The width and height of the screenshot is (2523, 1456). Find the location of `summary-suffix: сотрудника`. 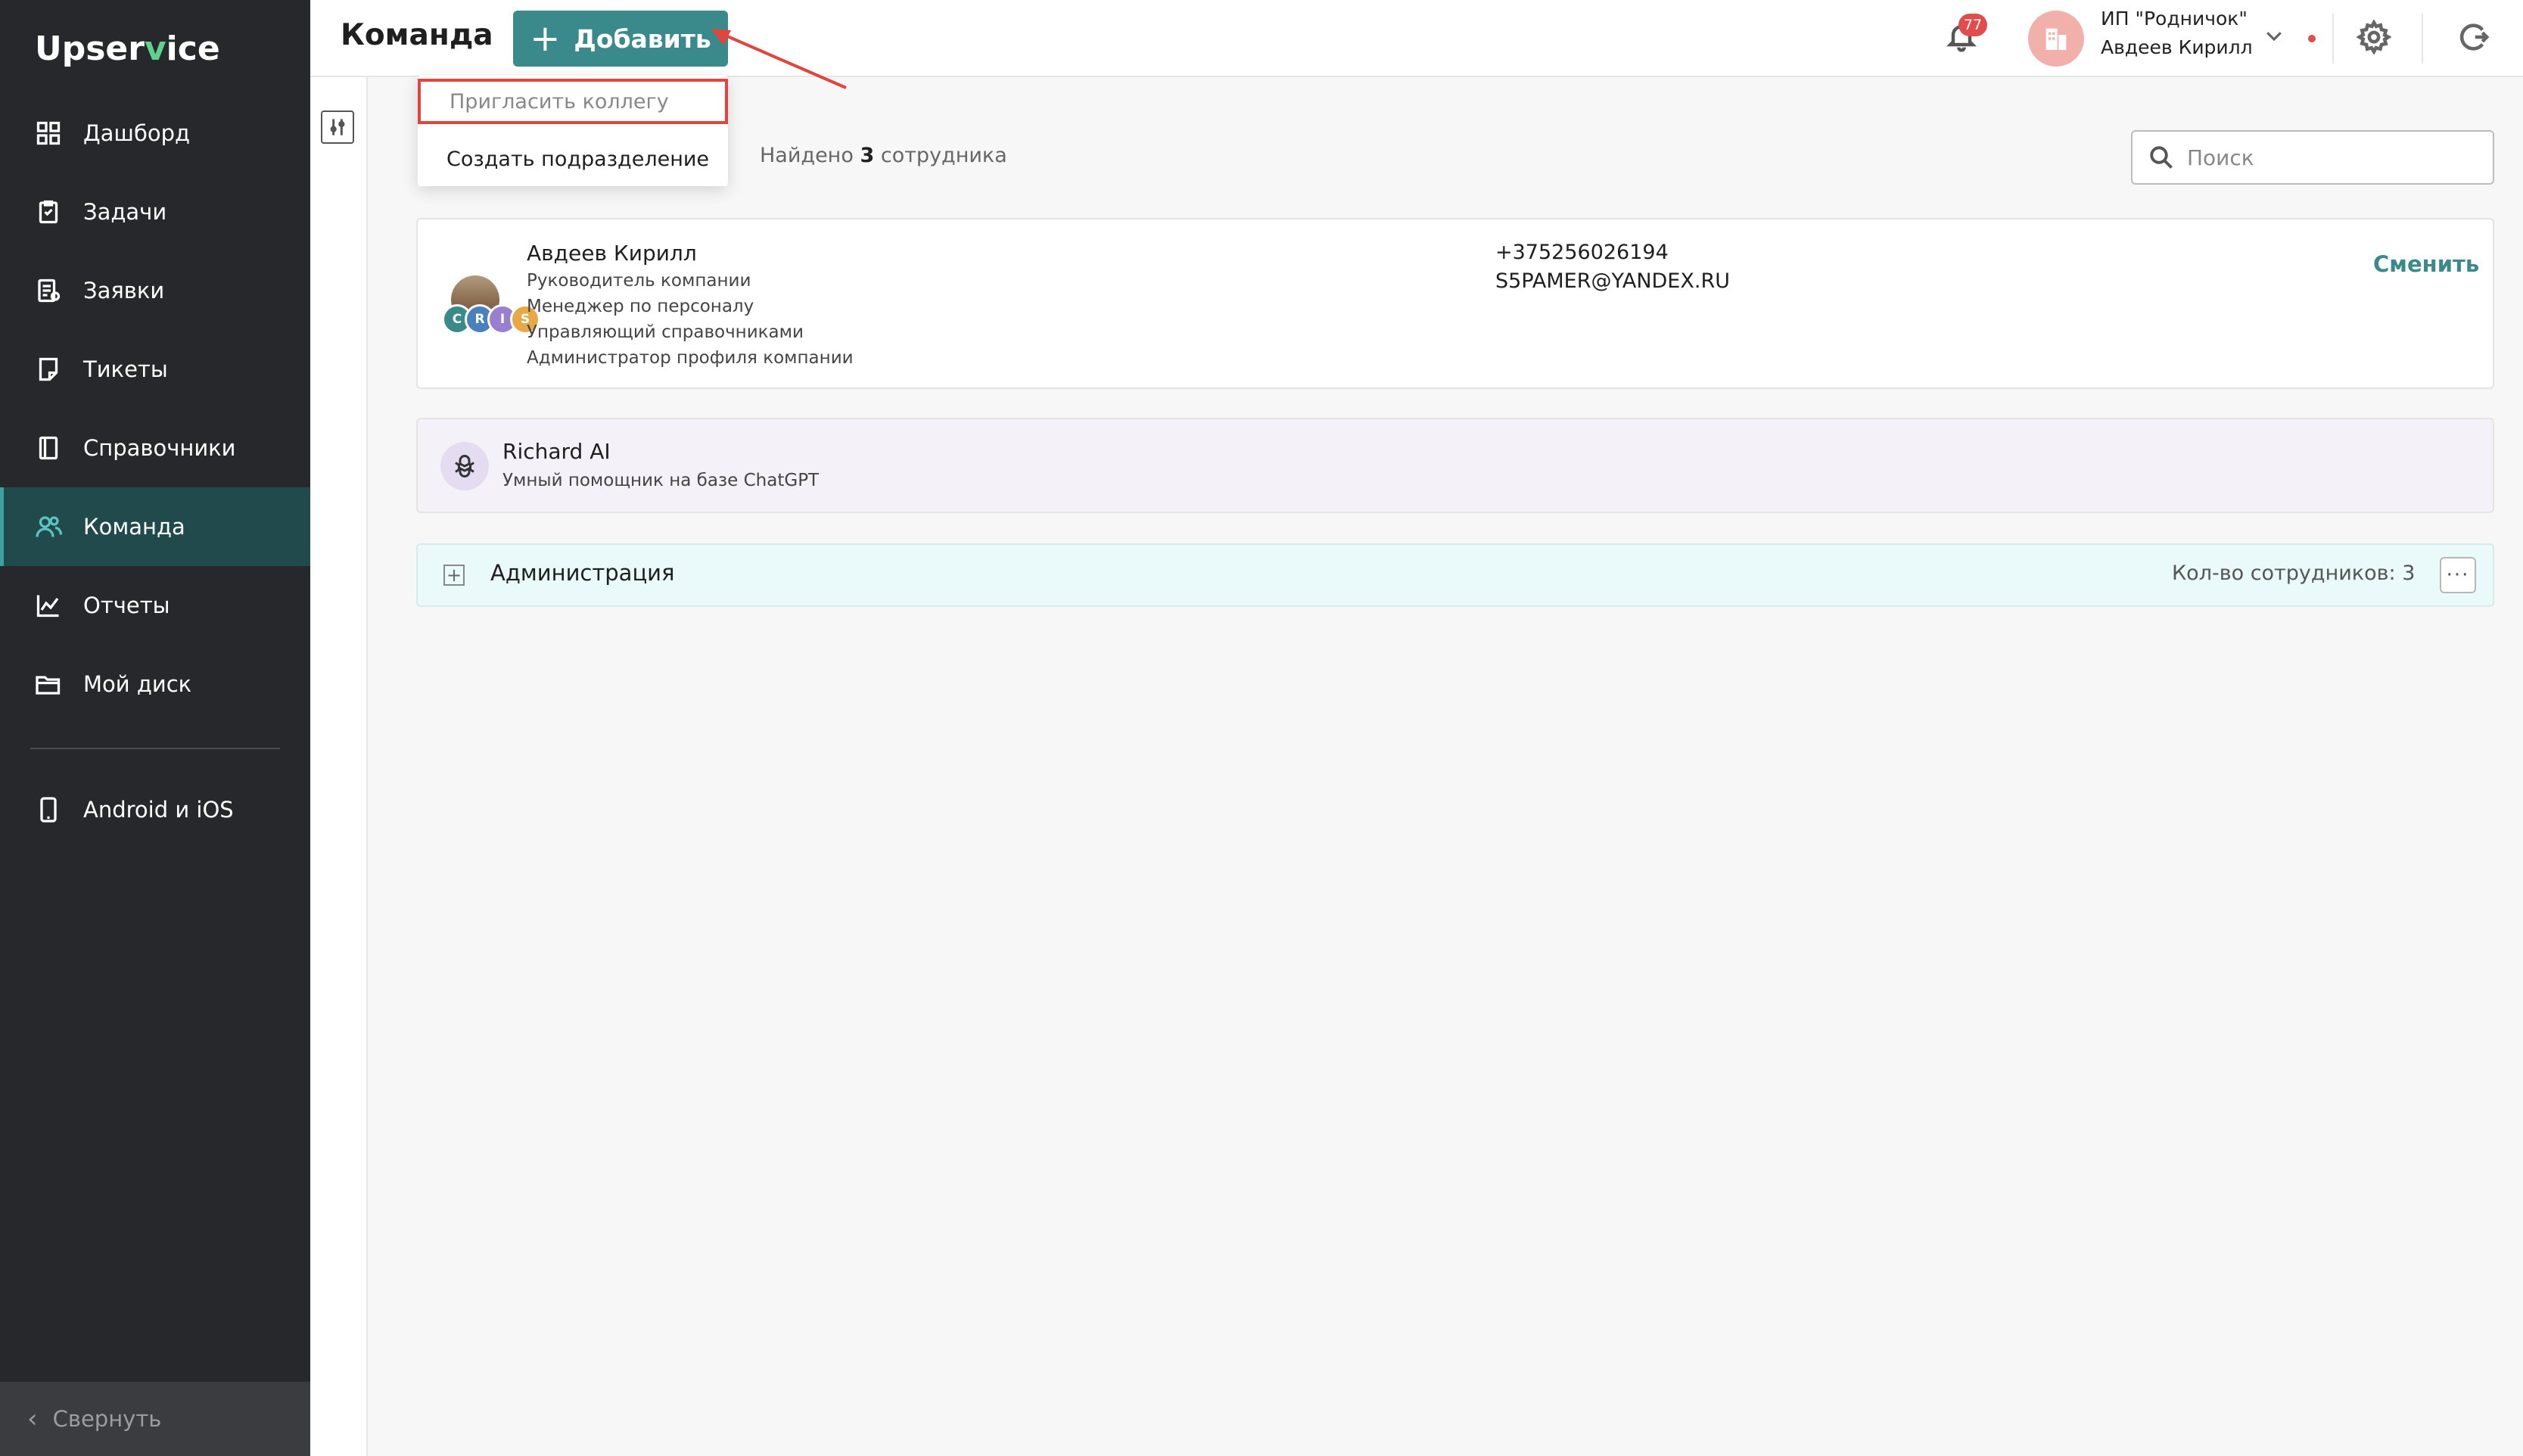

summary-suffix: сотрудника is located at coordinates (943, 155).